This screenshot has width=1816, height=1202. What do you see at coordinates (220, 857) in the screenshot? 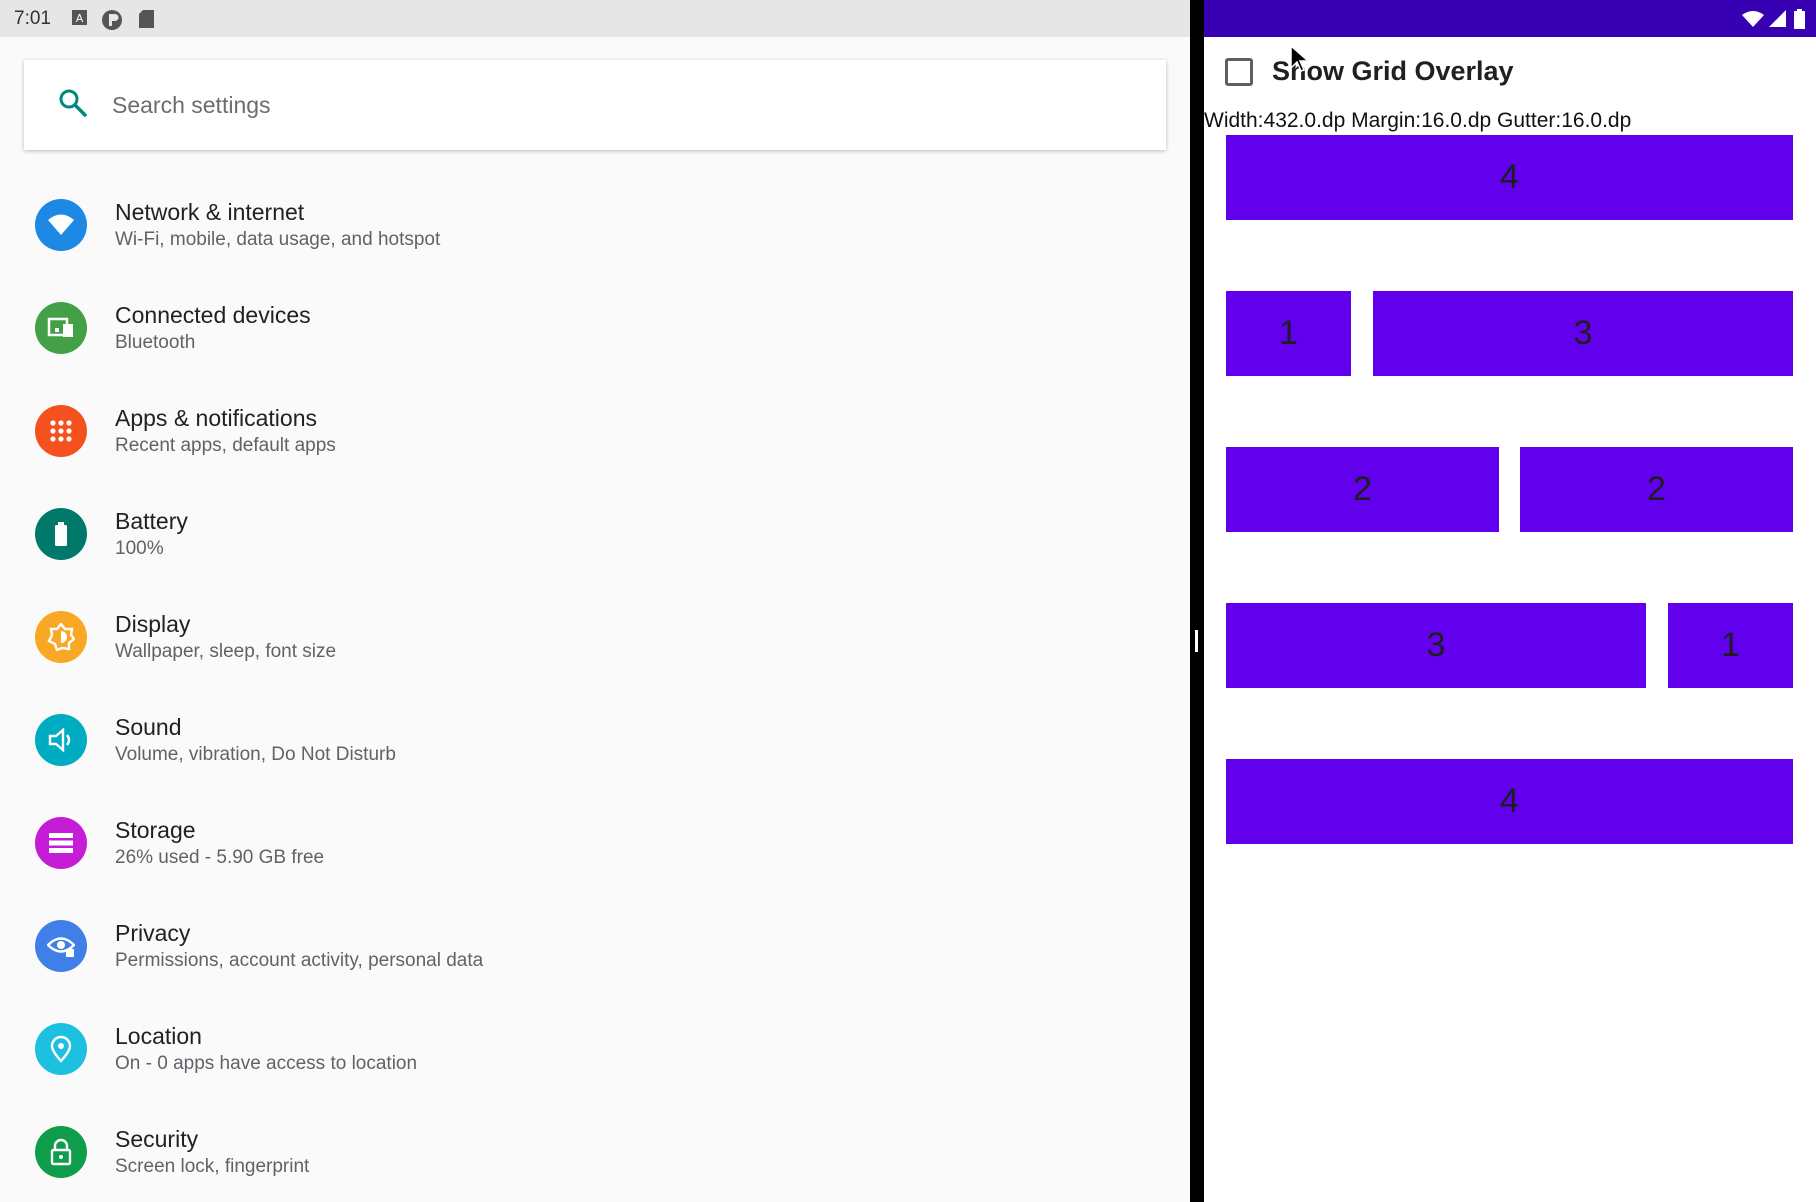
I see `setting-subtitle: 26% used - 5.90 GB free` at bounding box center [220, 857].